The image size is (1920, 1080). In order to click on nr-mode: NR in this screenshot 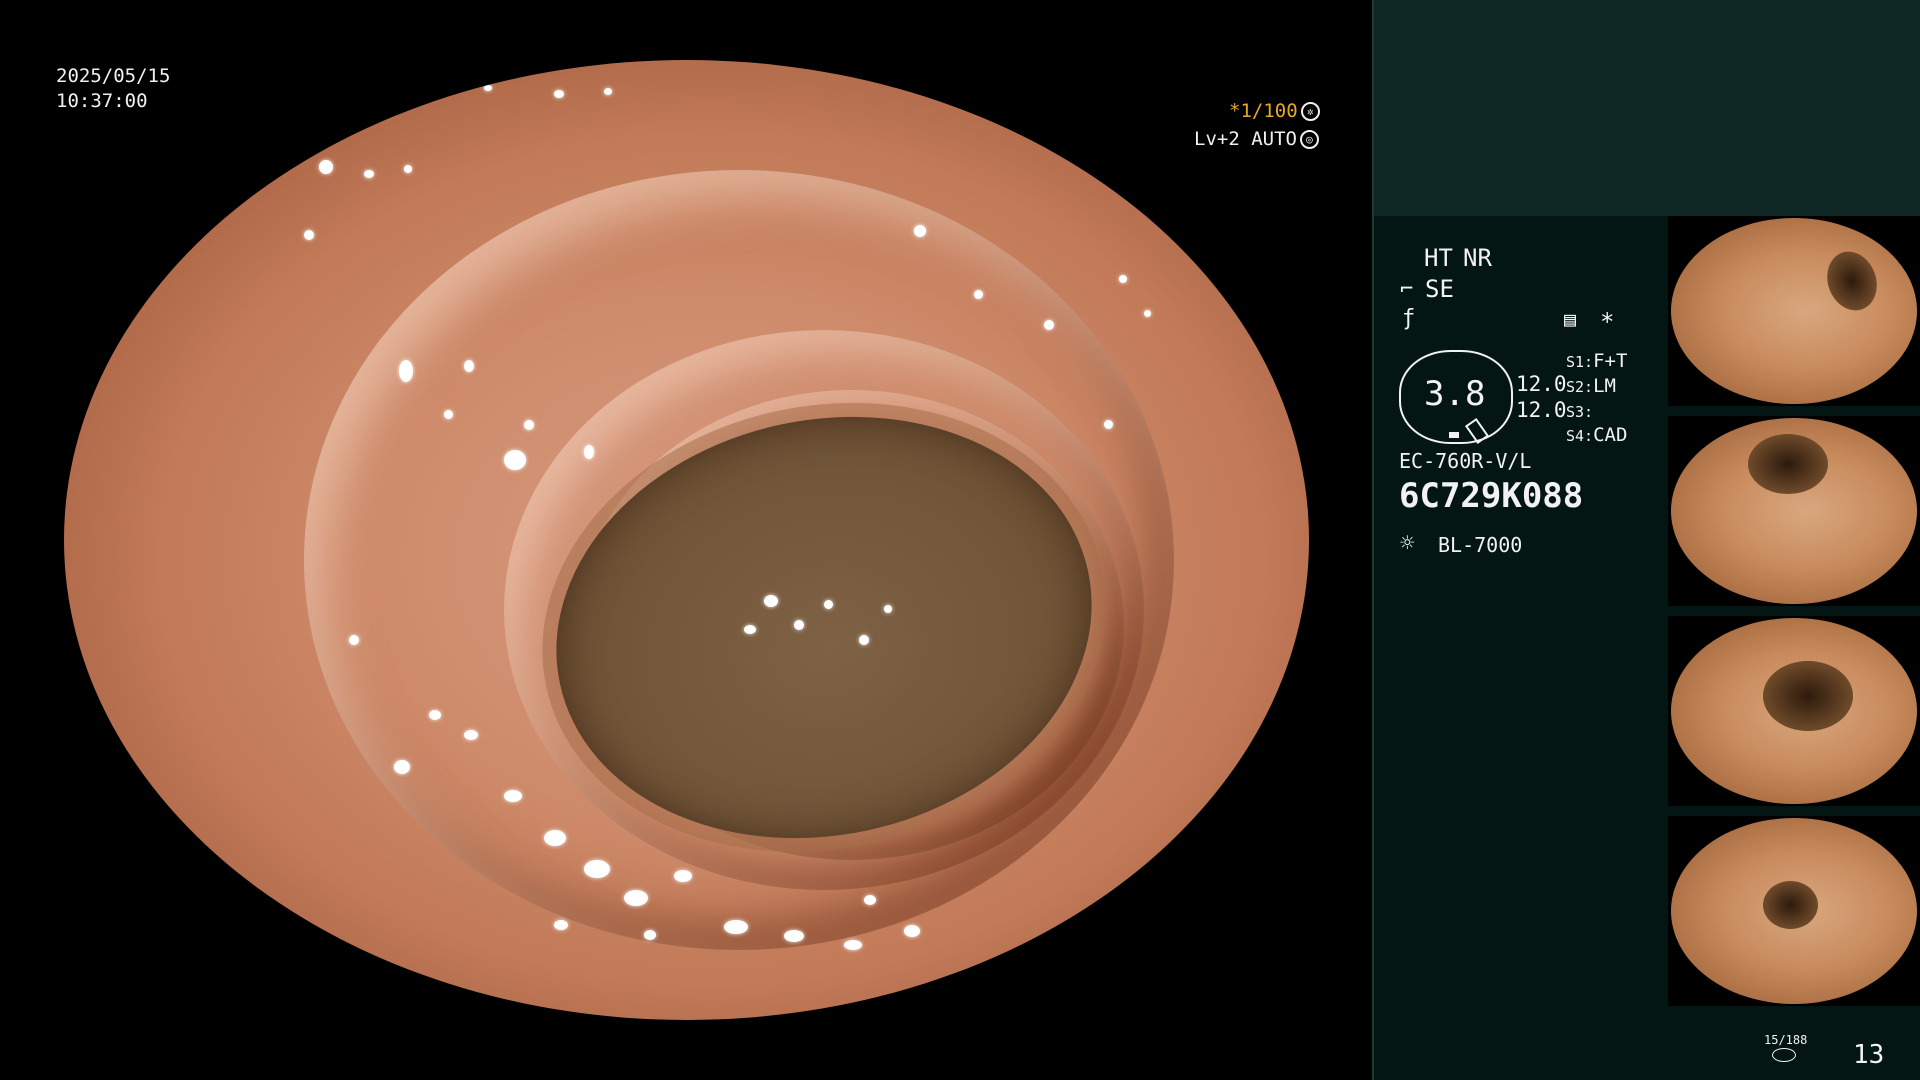, I will do `click(1477, 258)`.